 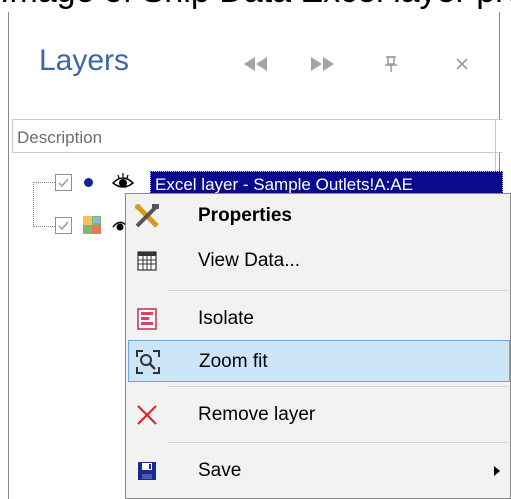 I want to click on pin-button, so click(x=391, y=64).